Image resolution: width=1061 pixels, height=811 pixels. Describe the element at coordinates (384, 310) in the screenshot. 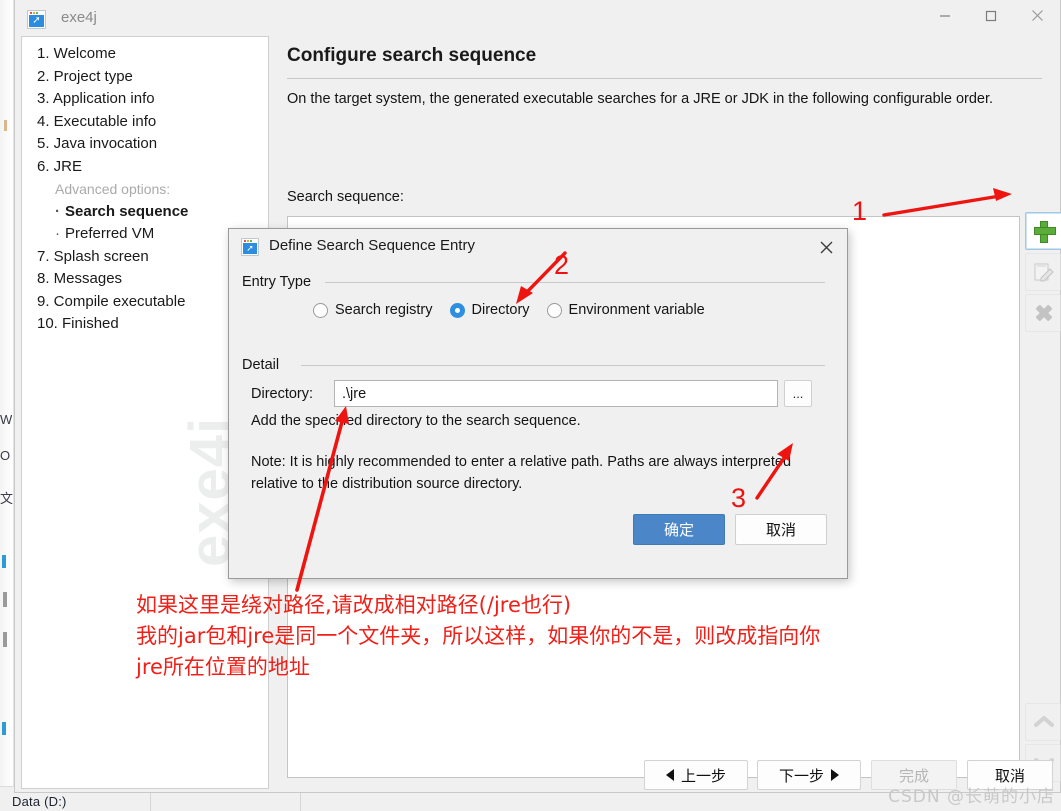

I see `radio-search-registry-label: Search registry` at that location.